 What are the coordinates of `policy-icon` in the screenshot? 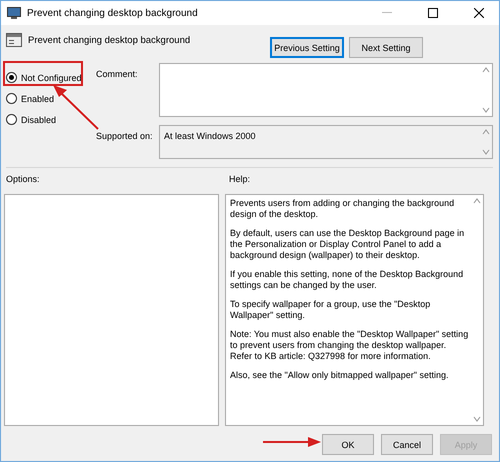 It's located at (14, 13).